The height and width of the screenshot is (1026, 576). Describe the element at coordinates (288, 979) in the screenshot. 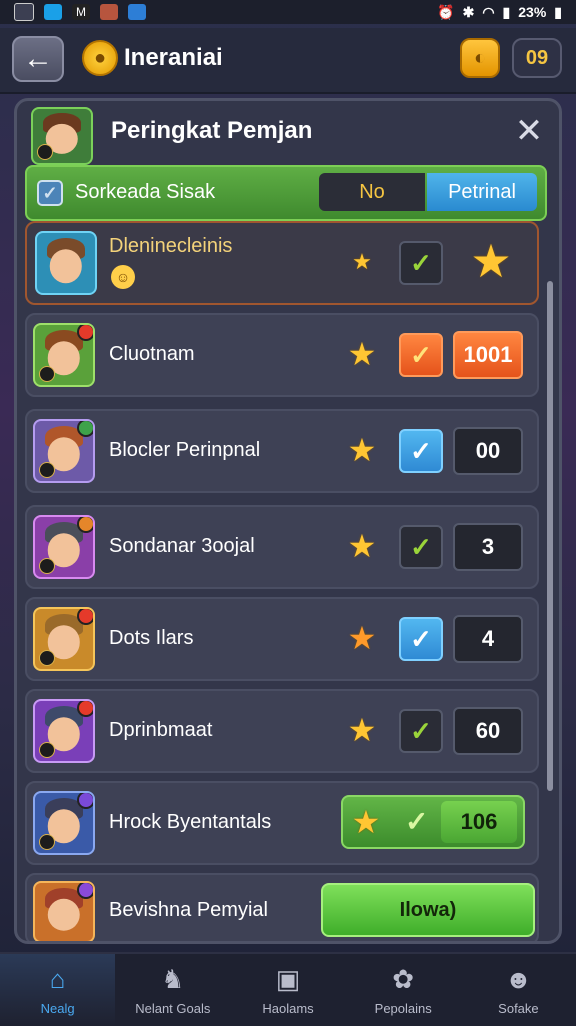

I see `box-icon: ▣` at that location.